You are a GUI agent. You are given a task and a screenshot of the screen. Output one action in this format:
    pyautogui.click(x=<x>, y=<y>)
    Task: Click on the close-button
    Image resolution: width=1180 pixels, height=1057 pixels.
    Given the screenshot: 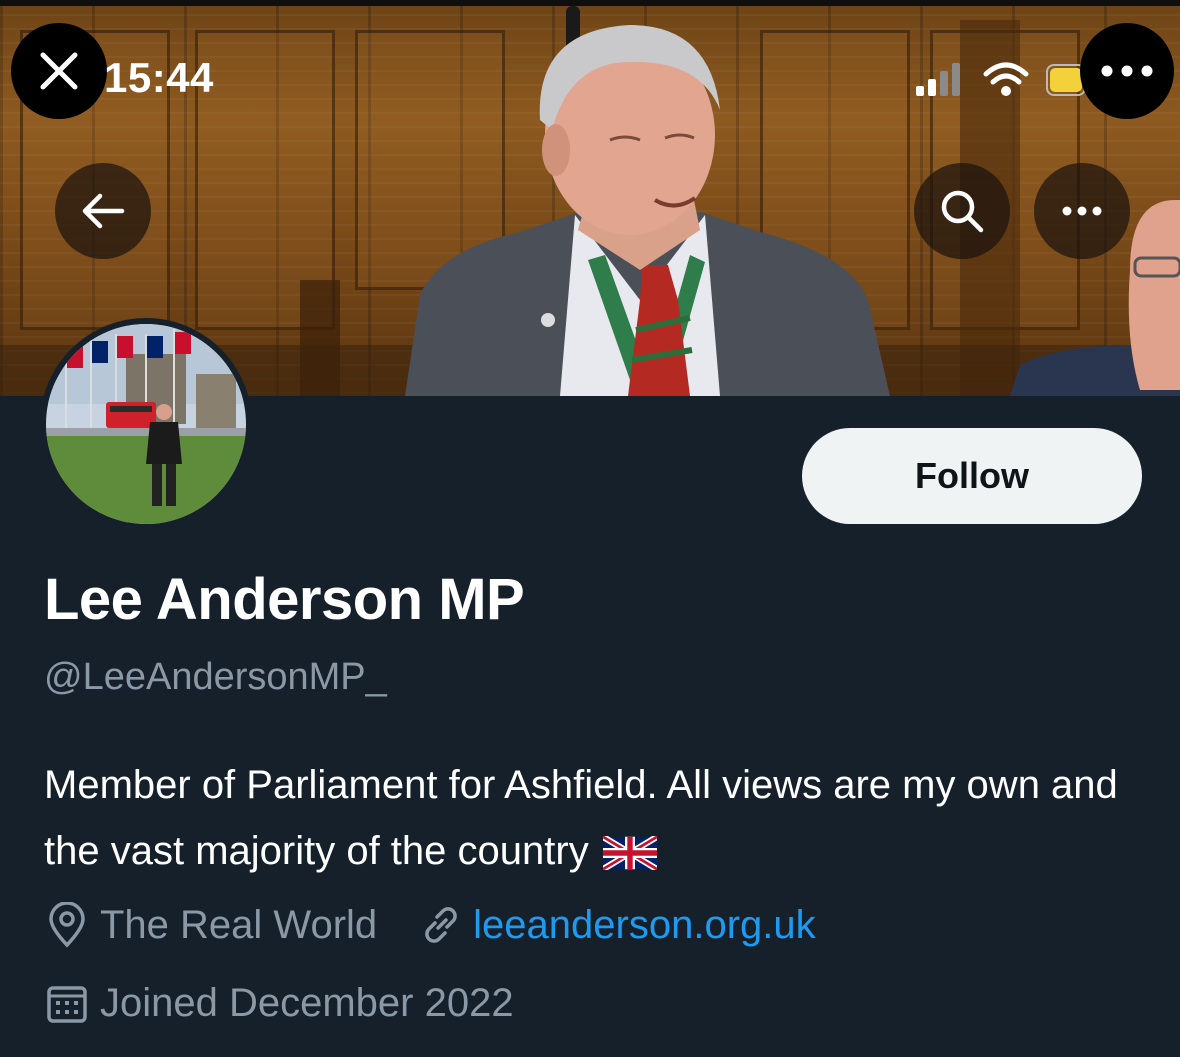 What is the action you would take?
    pyautogui.click(x=59, y=71)
    